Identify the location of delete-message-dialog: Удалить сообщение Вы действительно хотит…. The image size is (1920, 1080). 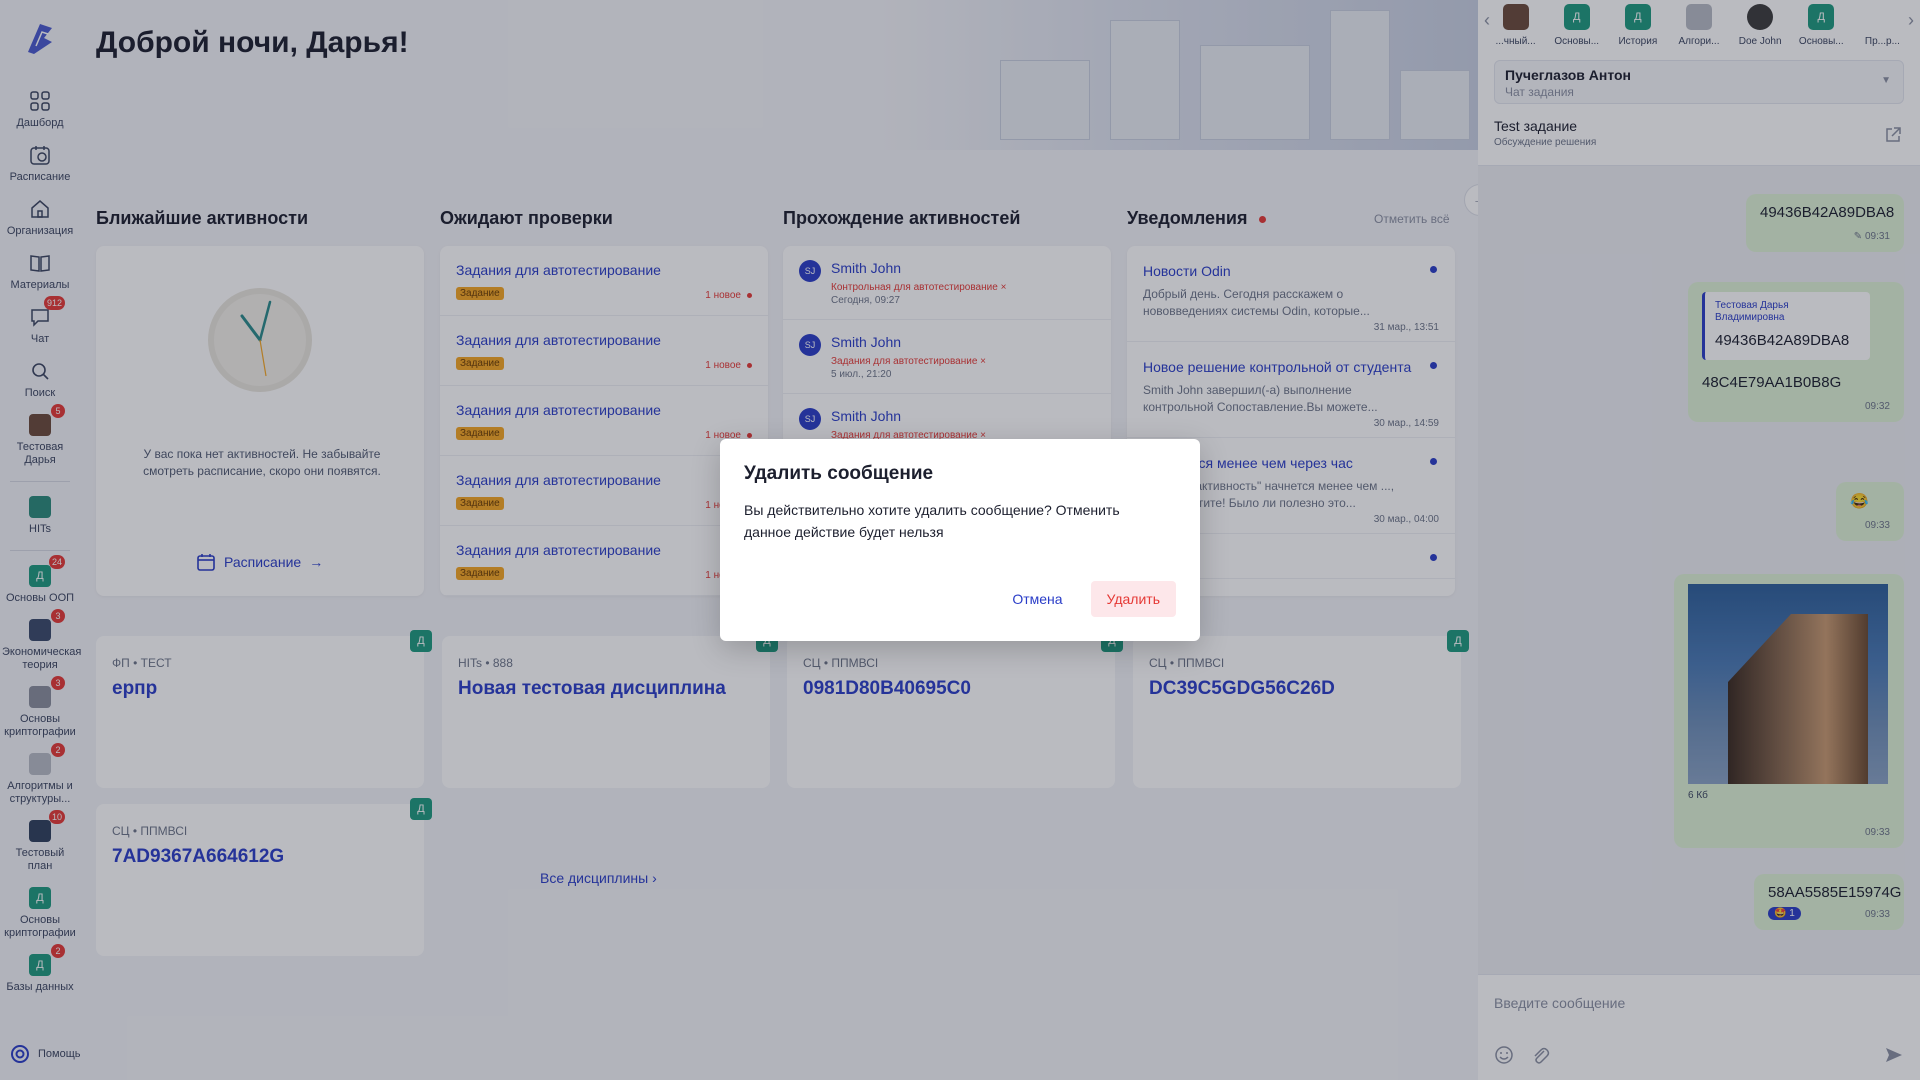
(960, 540).